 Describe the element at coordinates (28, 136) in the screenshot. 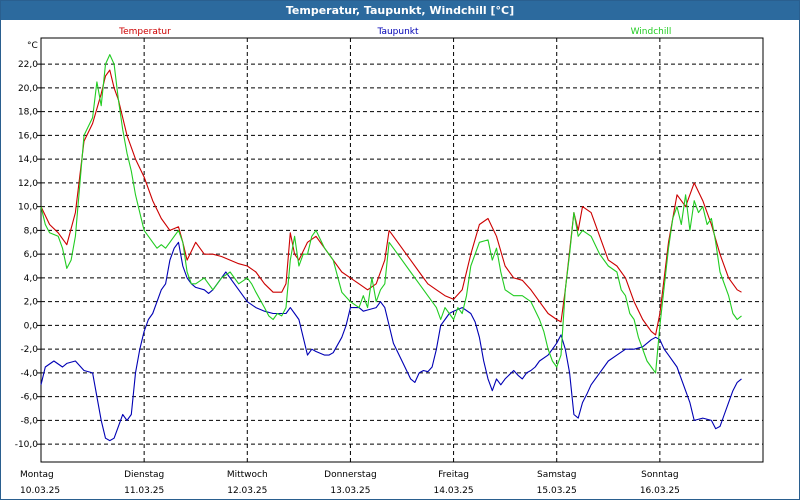

I see `y-tick-label: 16,0` at that location.